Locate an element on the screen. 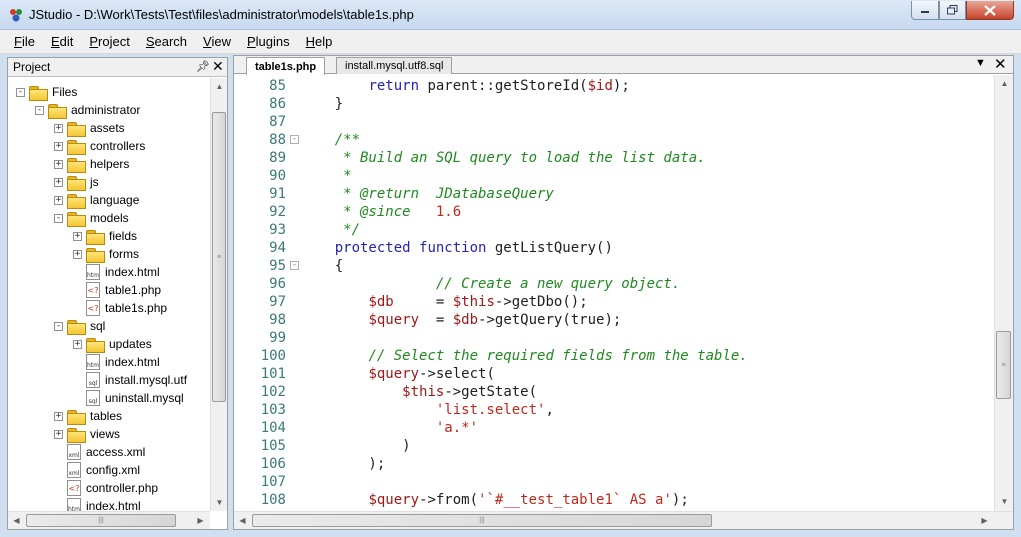 This screenshot has width=1021, height=537. code-line: * @since 1.6 is located at coordinates (381, 212).